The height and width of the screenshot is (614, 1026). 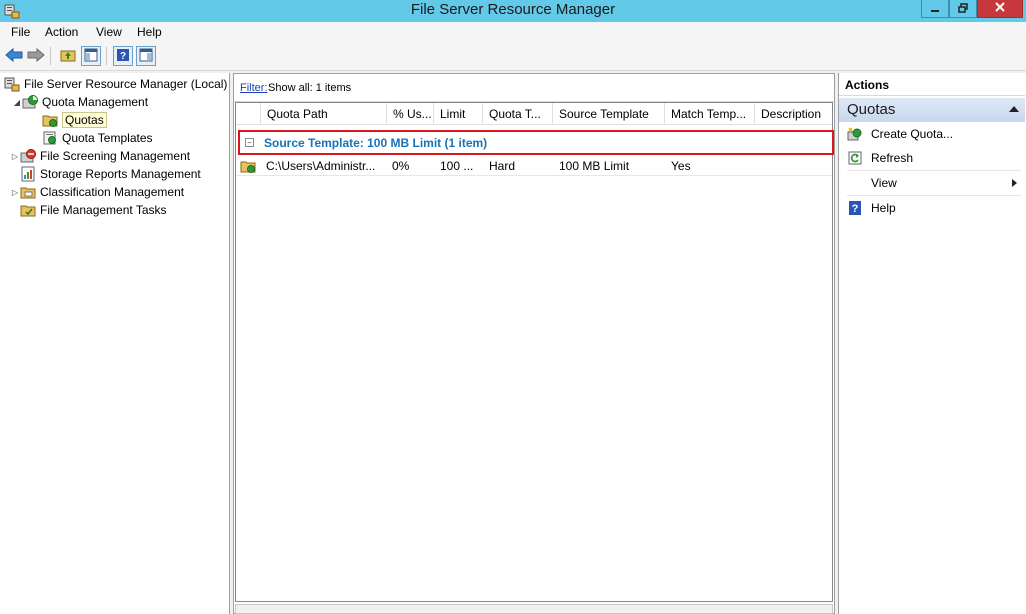 I want to click on tree-item-file-screening: ▷ File Screening Management, so click(x=100, y=156).